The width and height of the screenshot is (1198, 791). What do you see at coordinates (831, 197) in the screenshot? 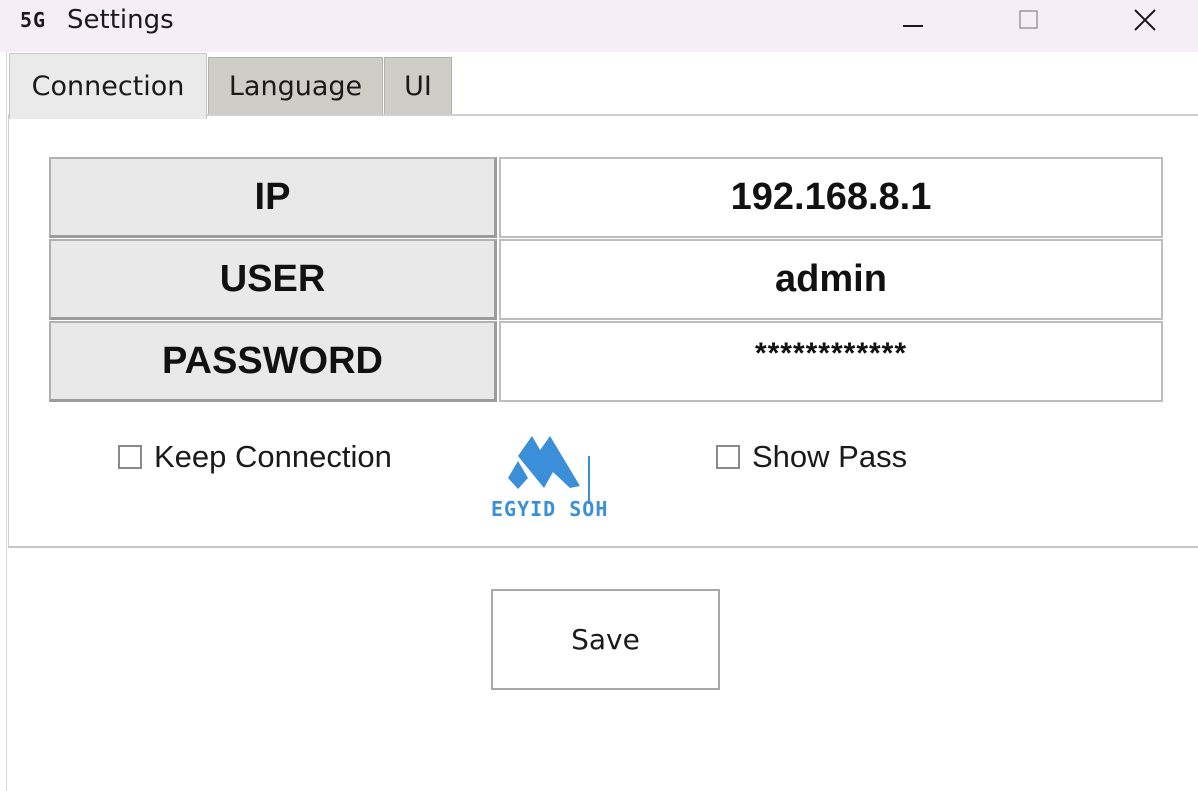
I see `ip-input: 192.168.8.1` at bounding box center [831, 197].